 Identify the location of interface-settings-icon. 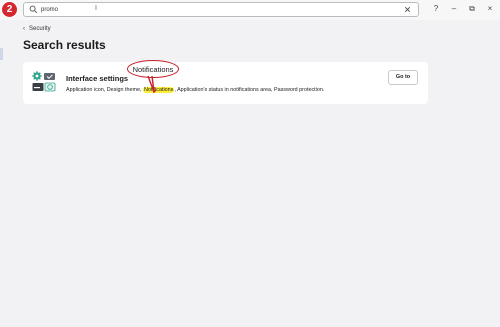
(44, 82).